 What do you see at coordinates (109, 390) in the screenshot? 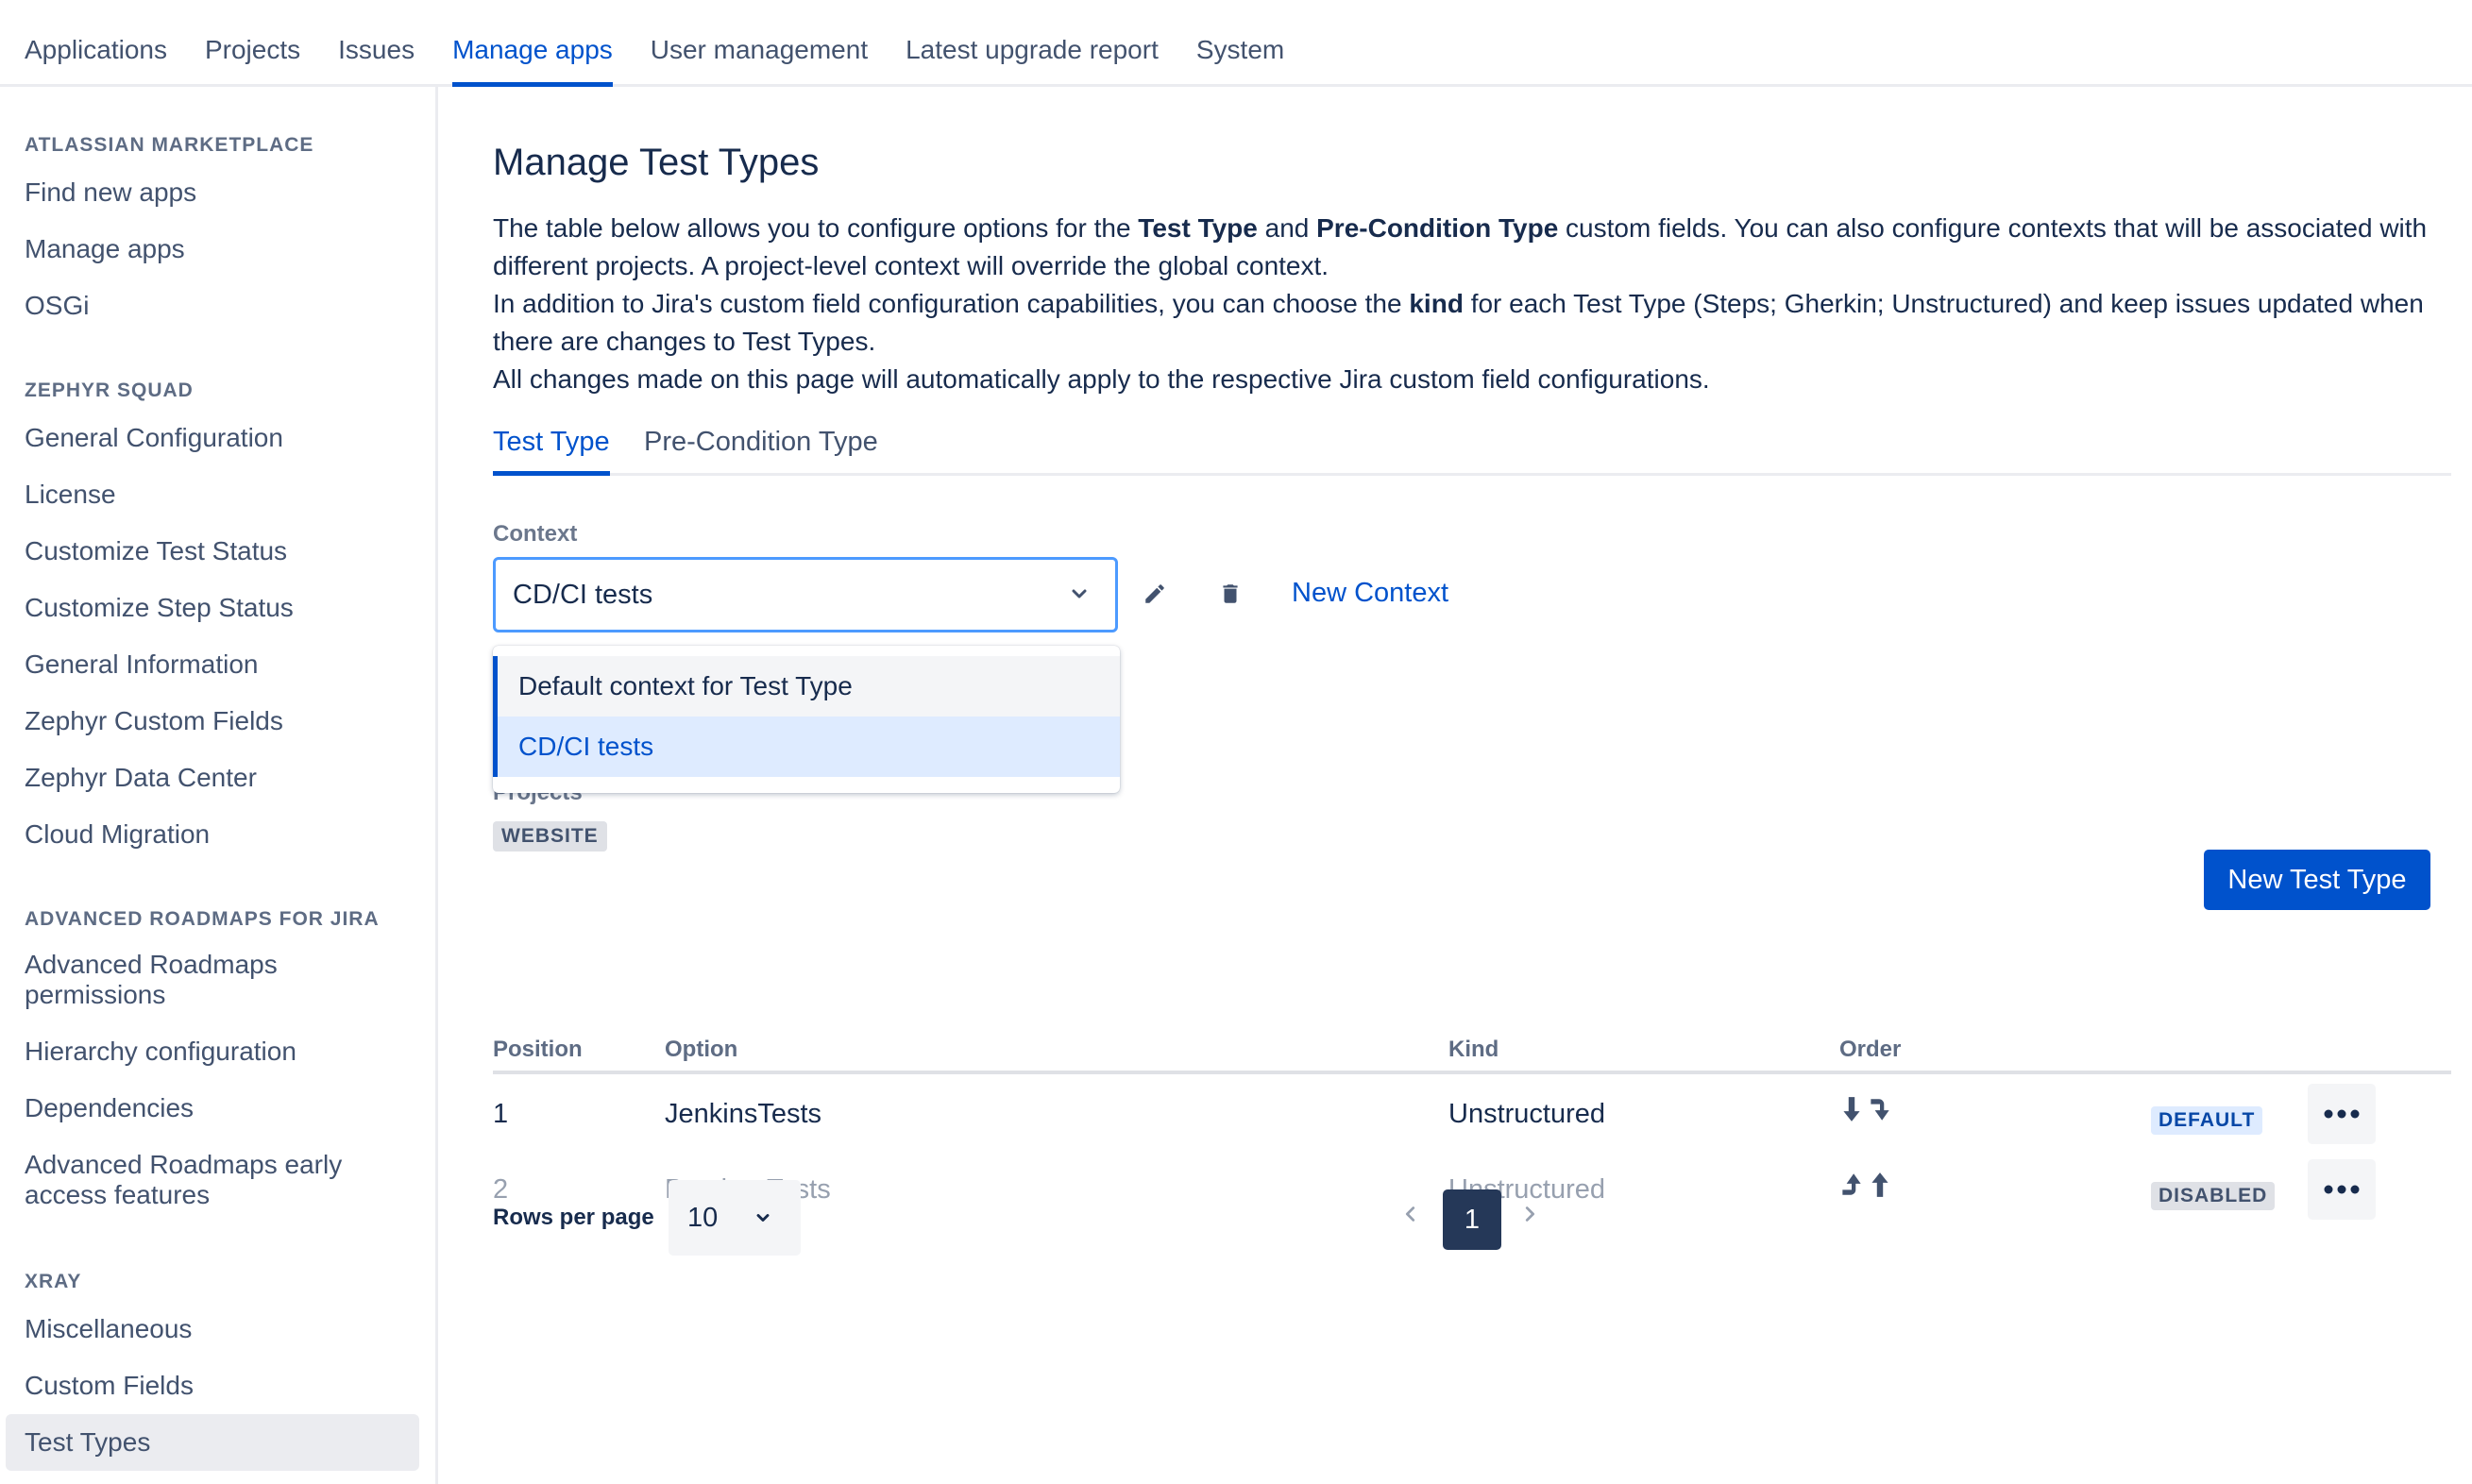
I see `sidebar-heading-zephyr-squad: ZEPHYR SQUAD` at bounding box center [109, 390].